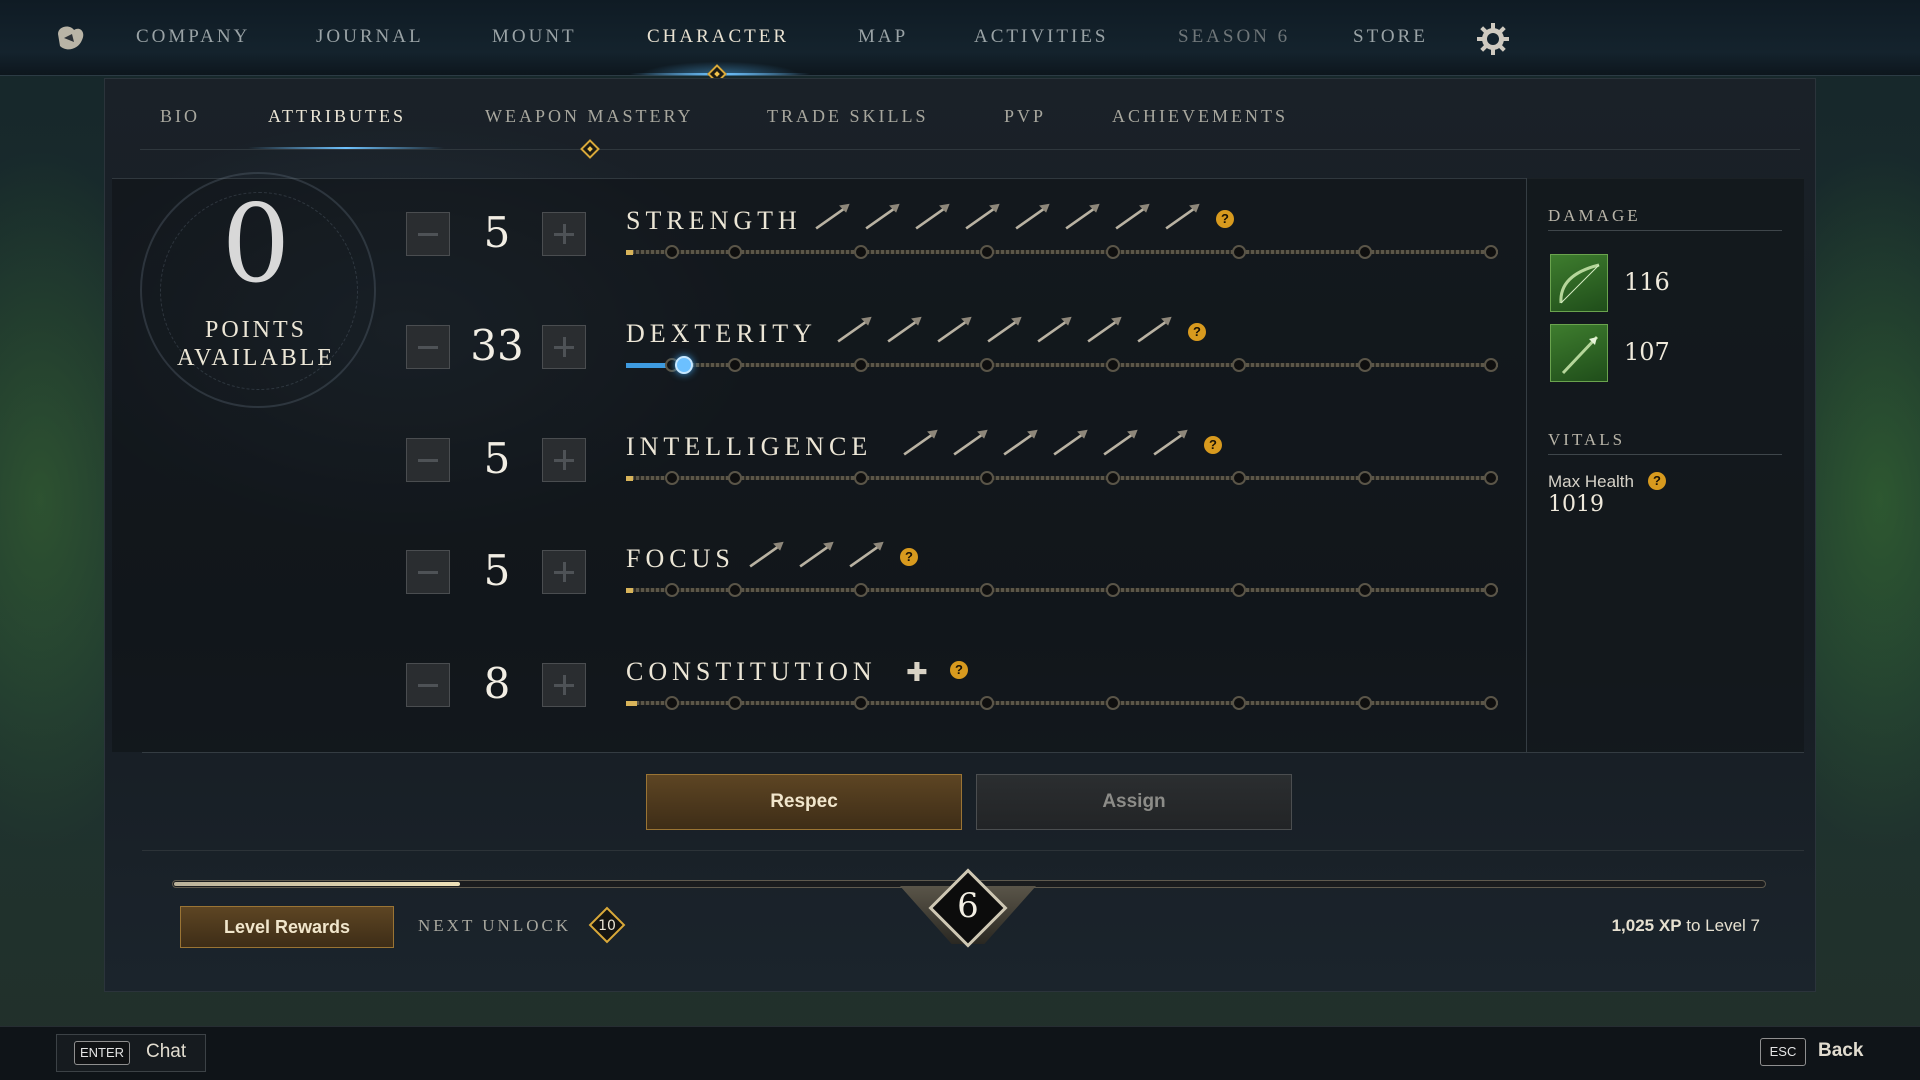 The image size is (1920, 1080). What do you see at coordinates (534, 37) in the screenshot?
I see `nav-mount: MOUNT` at bounding box center [534, 37].